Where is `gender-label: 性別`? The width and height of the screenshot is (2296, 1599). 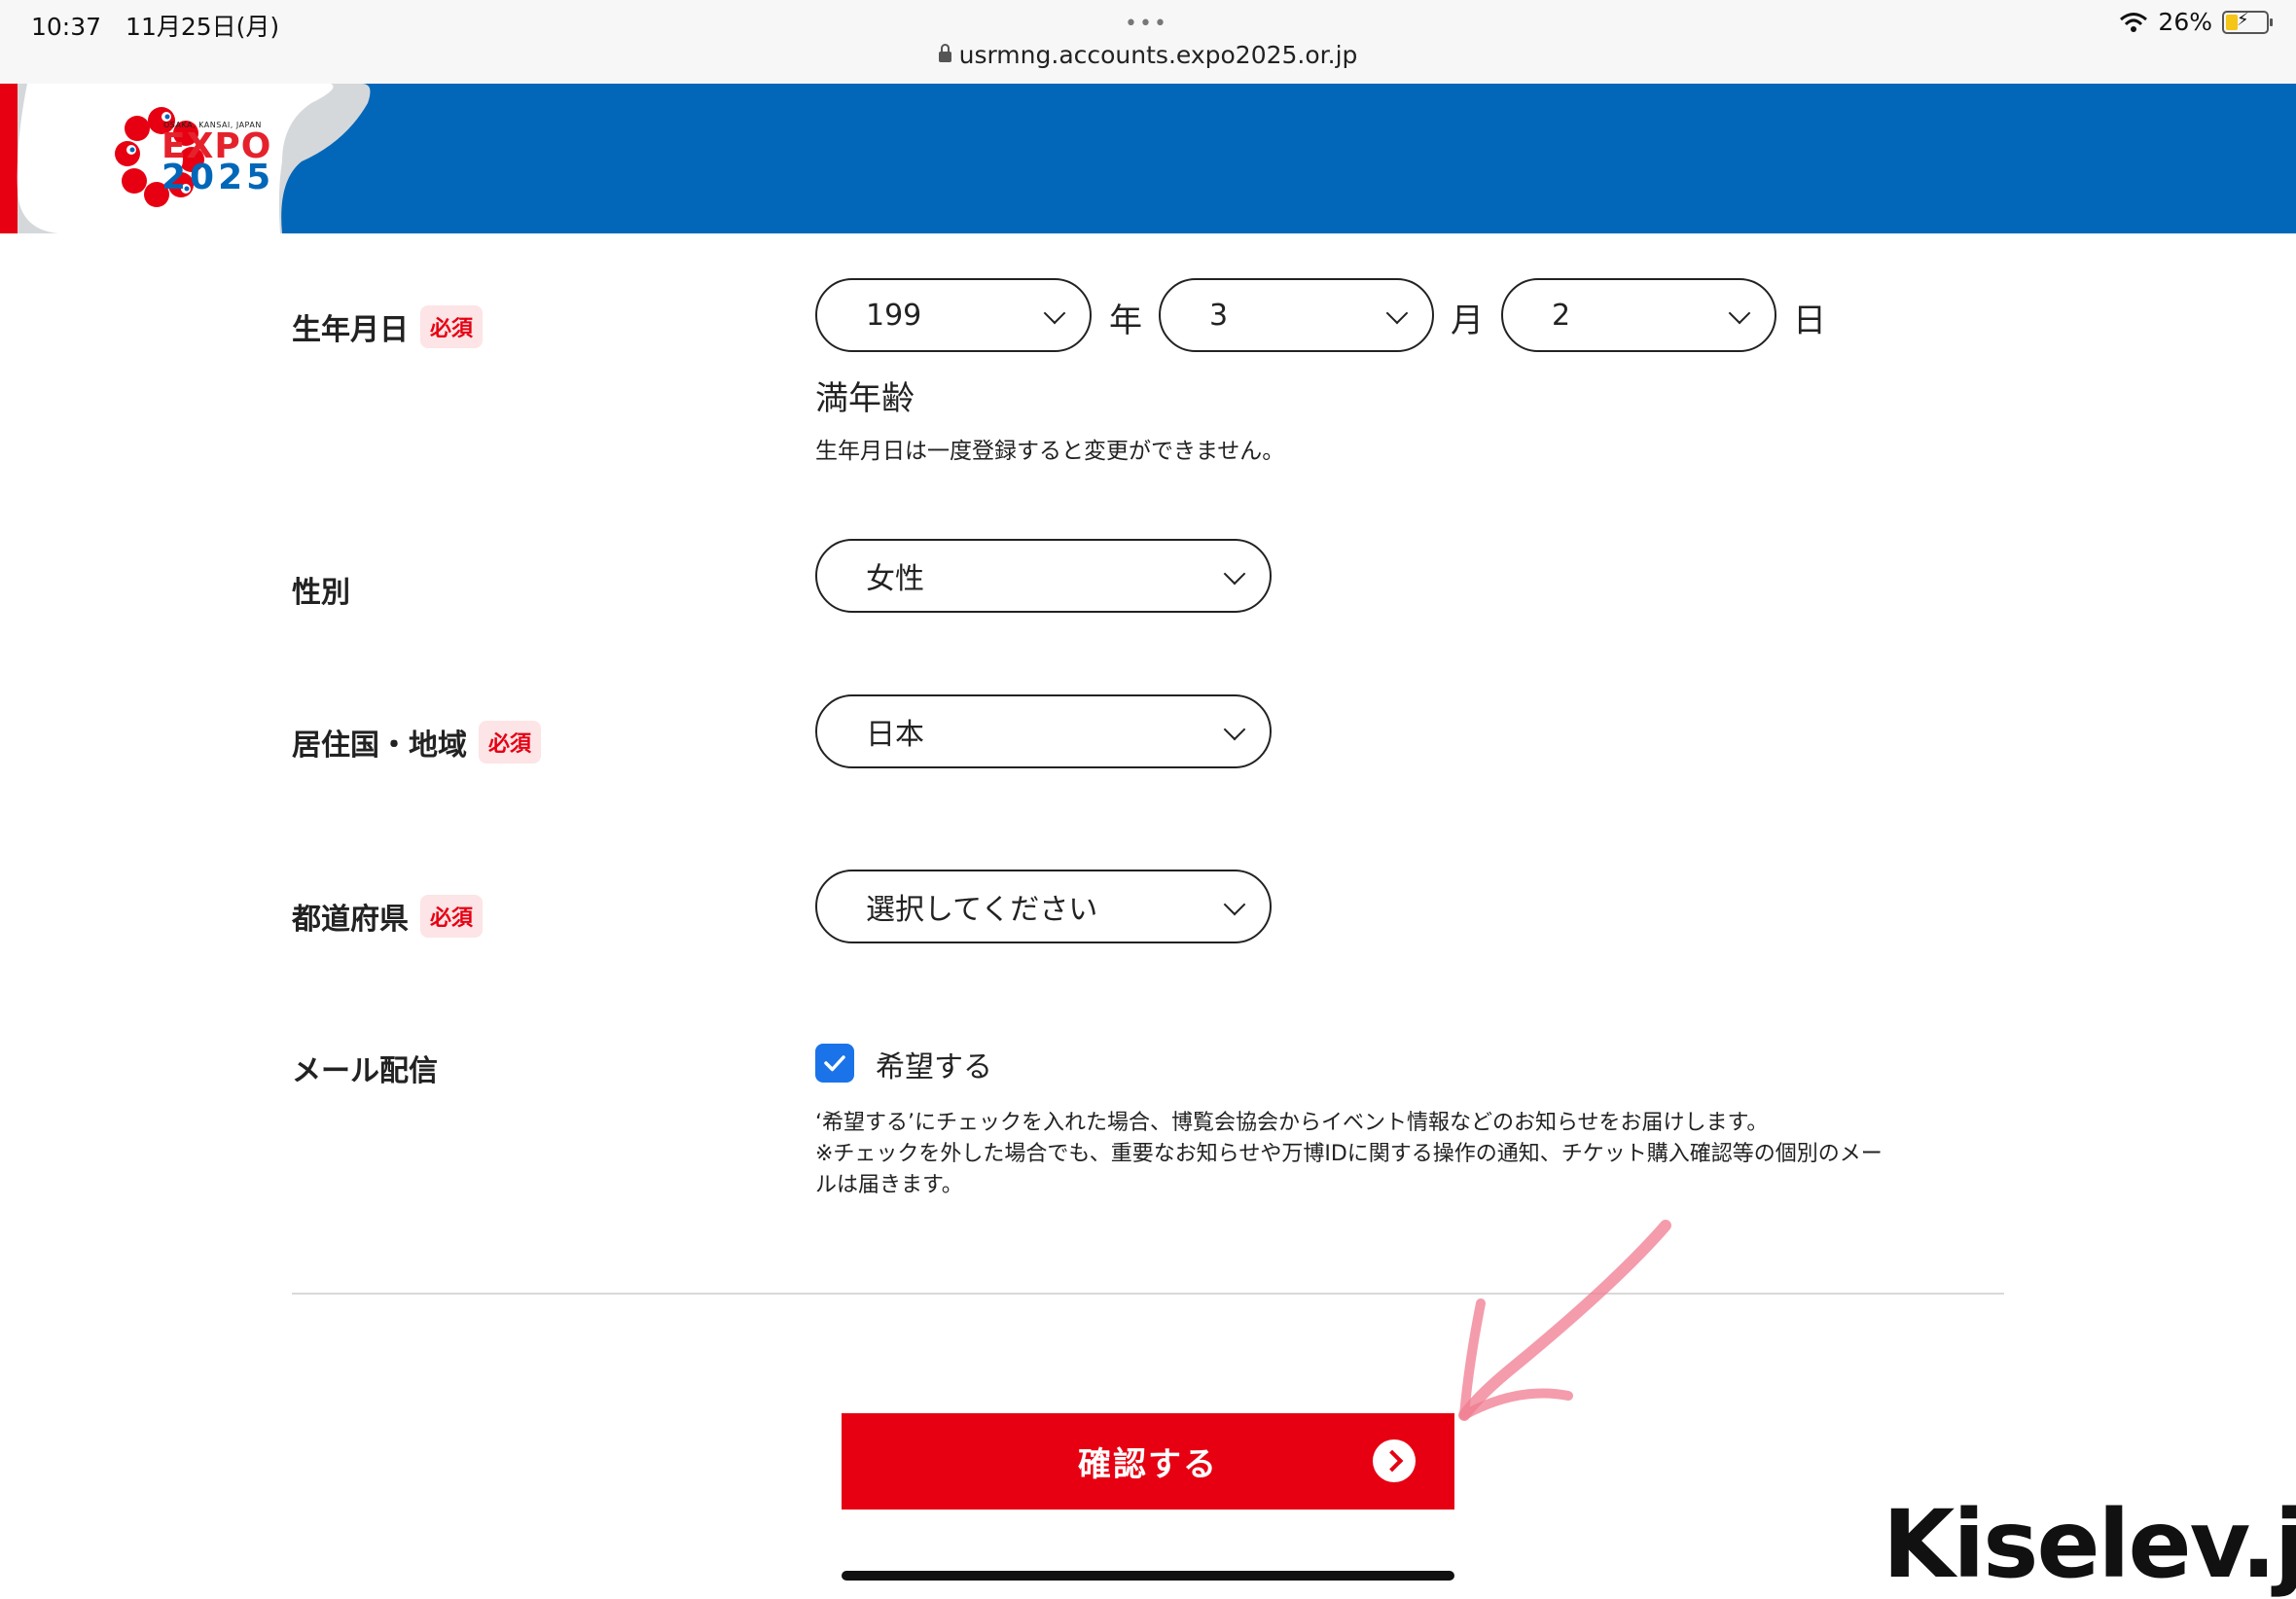 gender-label: 性別 is located at coordinates (321, 593).